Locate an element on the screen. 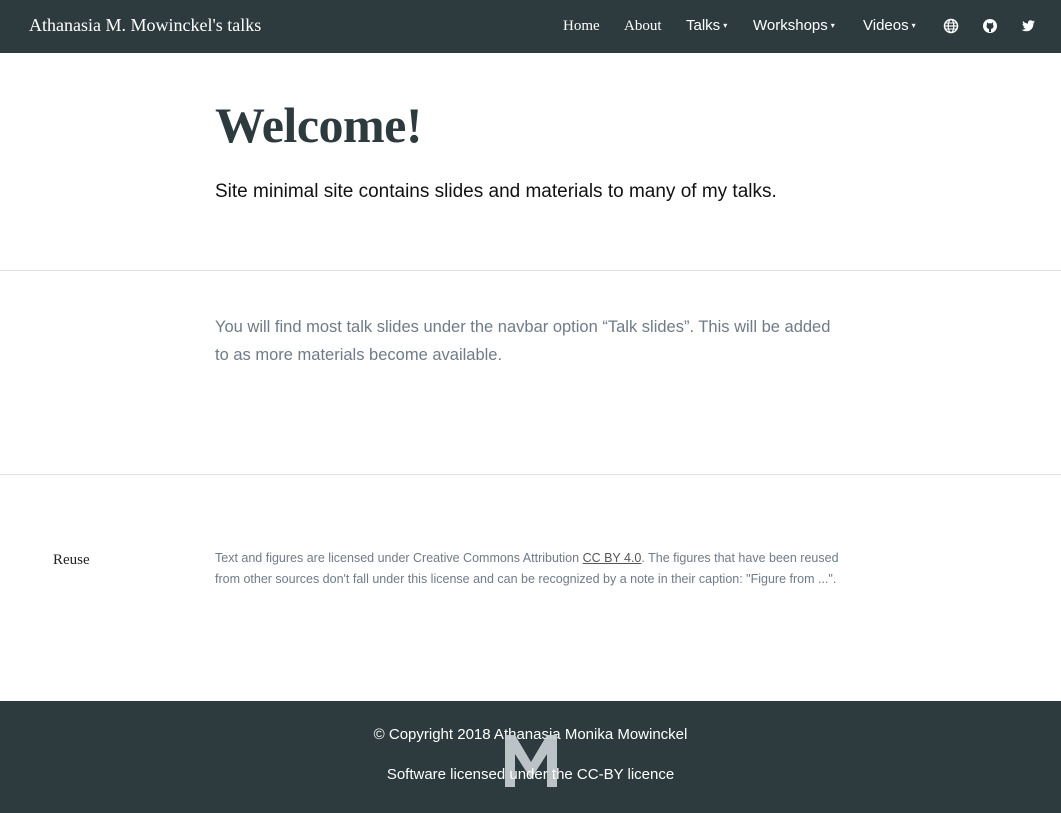 This screenshot has width=1061, height=813. nav-talks-dropdown: Talks ▾ is located at coordinates (706, 25).